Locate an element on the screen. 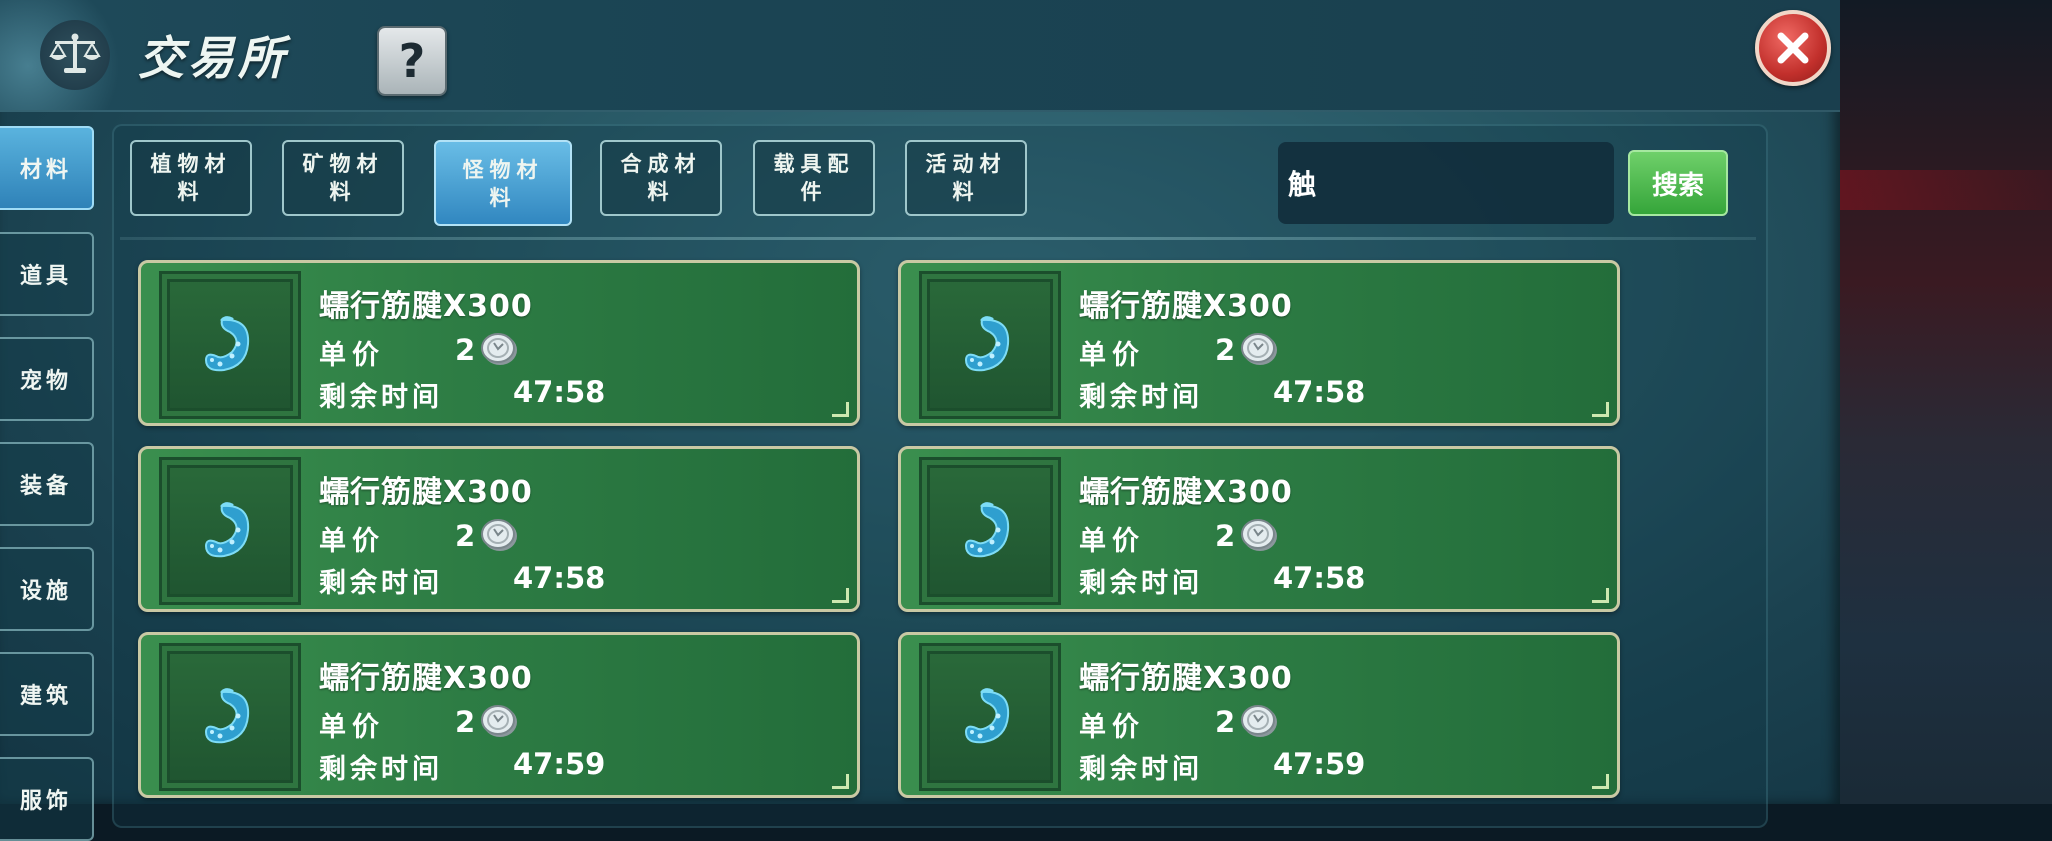  sidebar-tab: 设施 is located at coordinates (47, 589).